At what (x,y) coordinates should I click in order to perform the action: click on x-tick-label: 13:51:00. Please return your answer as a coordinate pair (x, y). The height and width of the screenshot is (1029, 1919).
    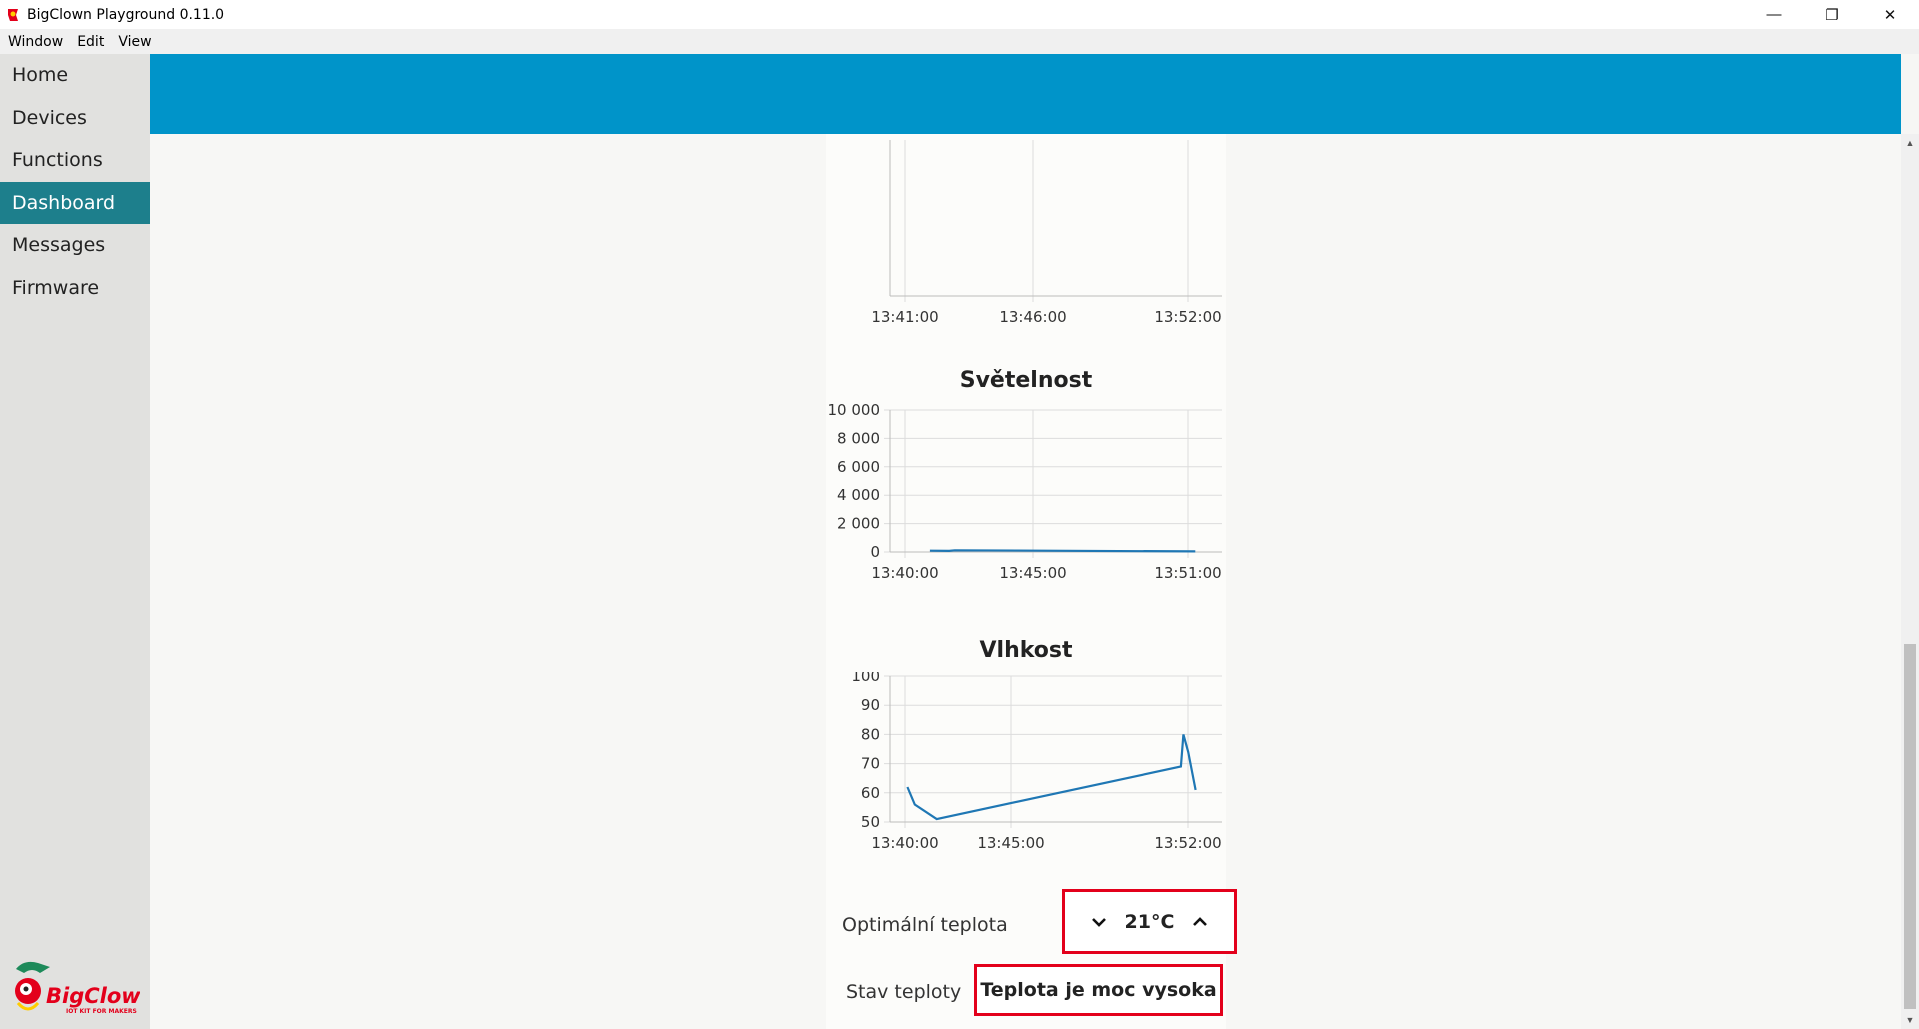
    Looking at the image, I should click on (1187, 573).